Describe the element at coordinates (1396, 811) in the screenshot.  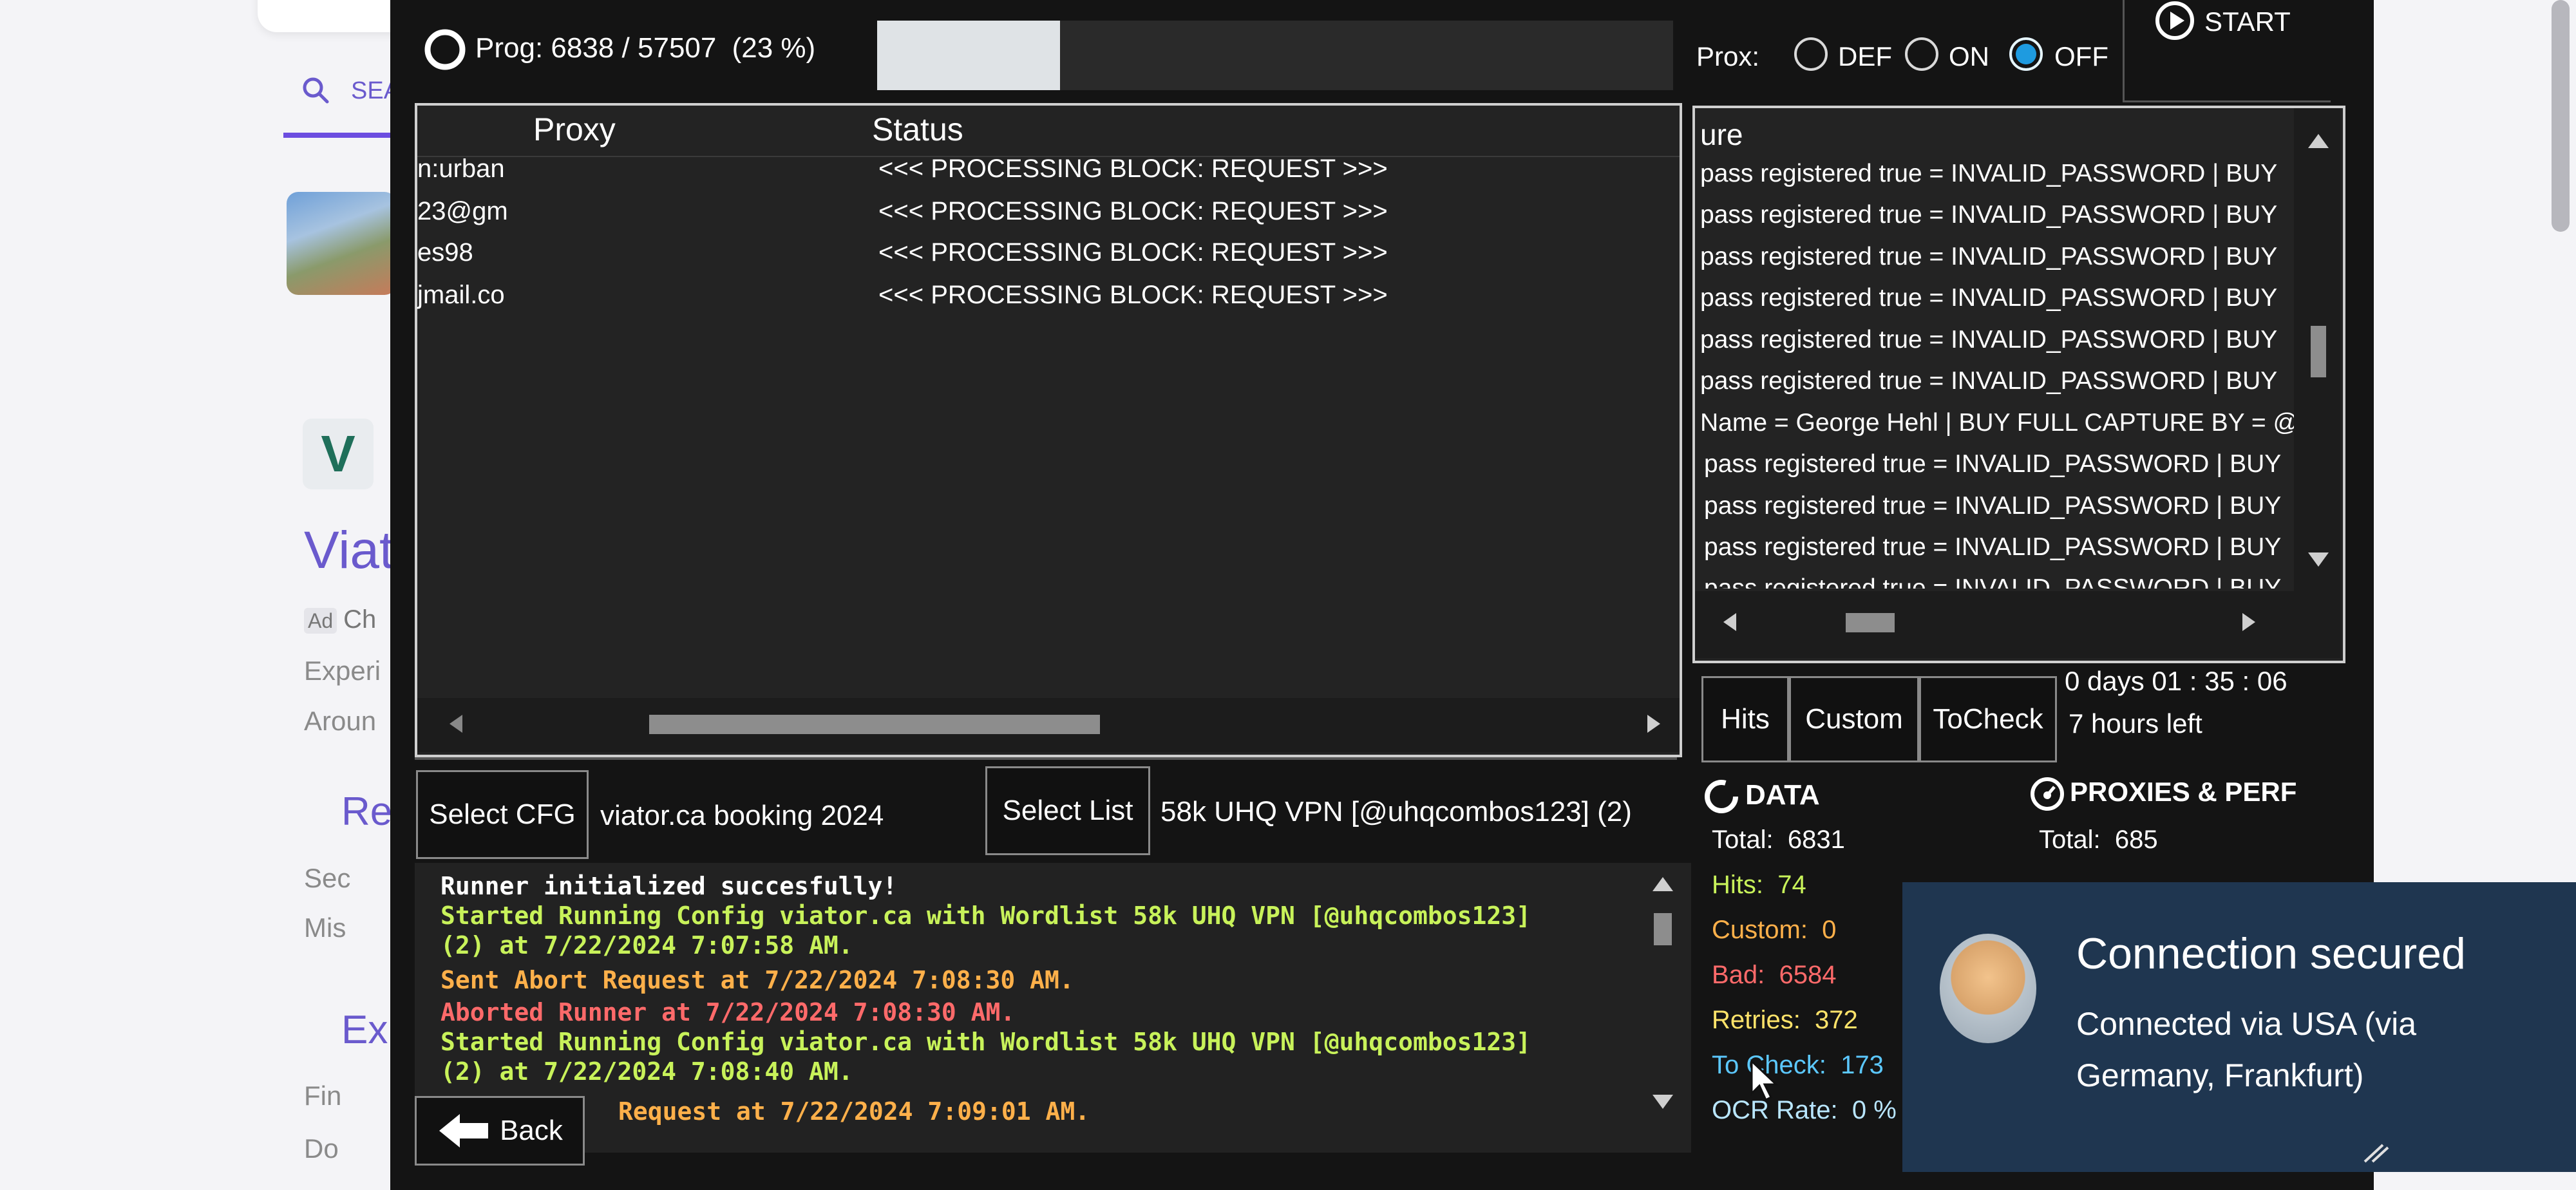
I see `wordlist-name: 58k UHQ VPN [@uhqcombos123] (2)` at that location.